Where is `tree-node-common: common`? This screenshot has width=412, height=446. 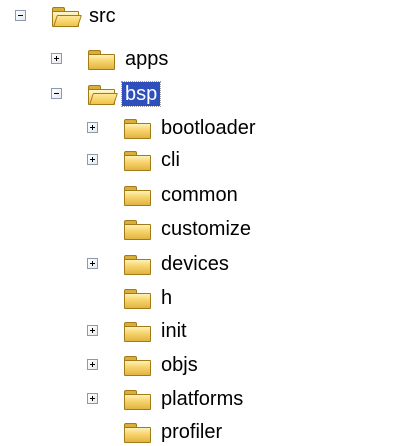
tree-node-common: common is located at coordinates (182, 195).